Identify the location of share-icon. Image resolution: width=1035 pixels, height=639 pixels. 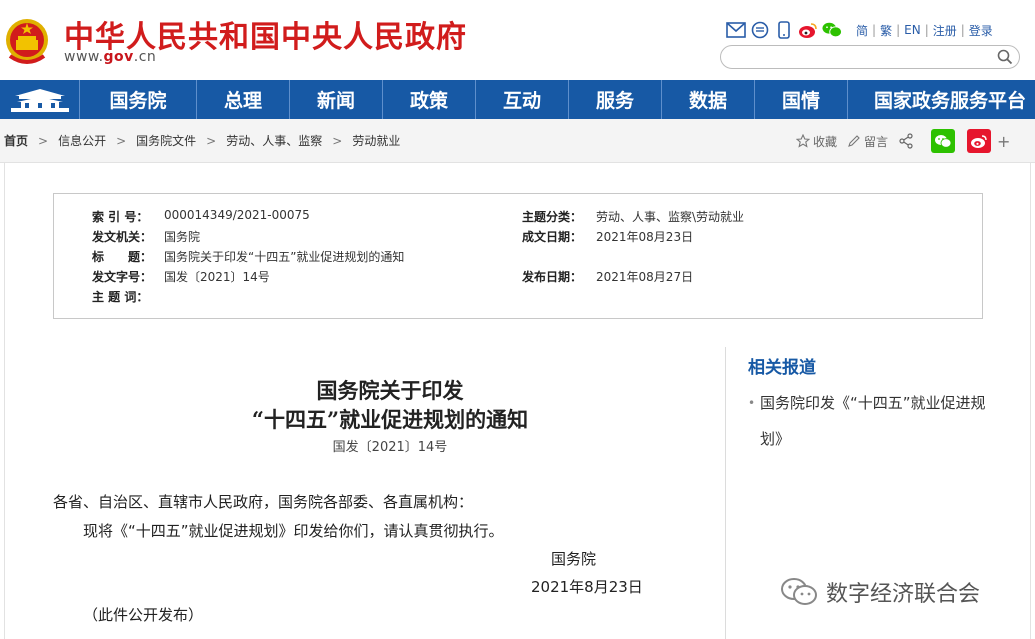
(907, 141).